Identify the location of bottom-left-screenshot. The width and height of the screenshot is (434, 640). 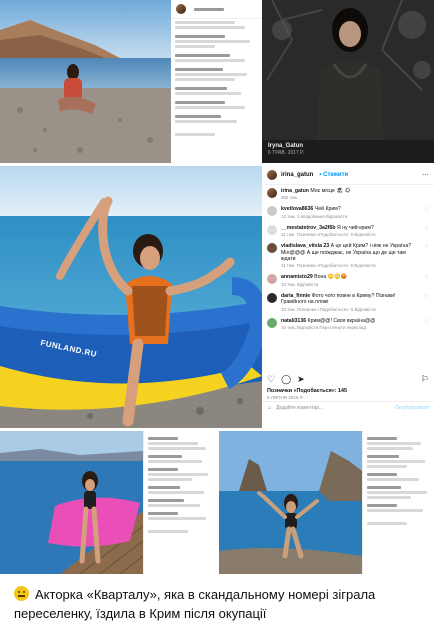
(107, 502).